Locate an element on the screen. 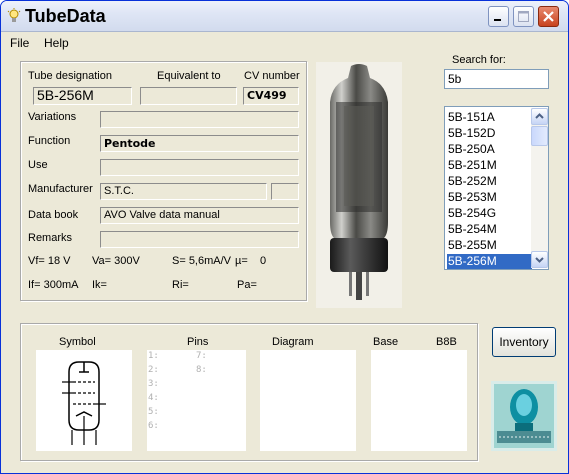  mu-value: 0 is located at coordinates (263, 261).